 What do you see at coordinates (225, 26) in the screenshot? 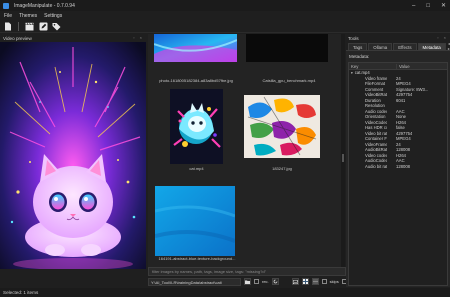
I see `toolbar` at bounding box center [225, 26].